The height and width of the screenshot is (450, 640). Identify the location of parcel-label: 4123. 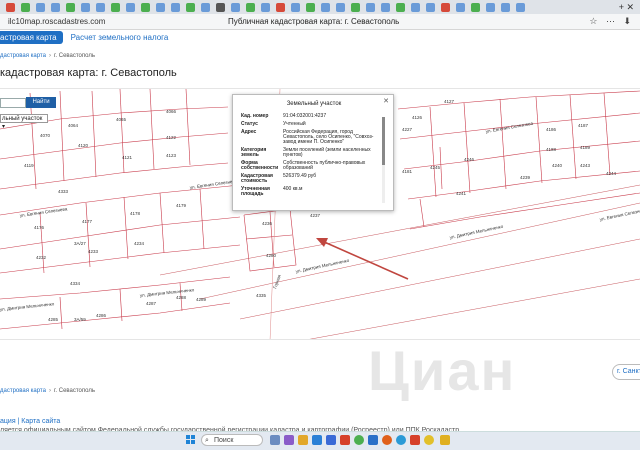
(171, 155).